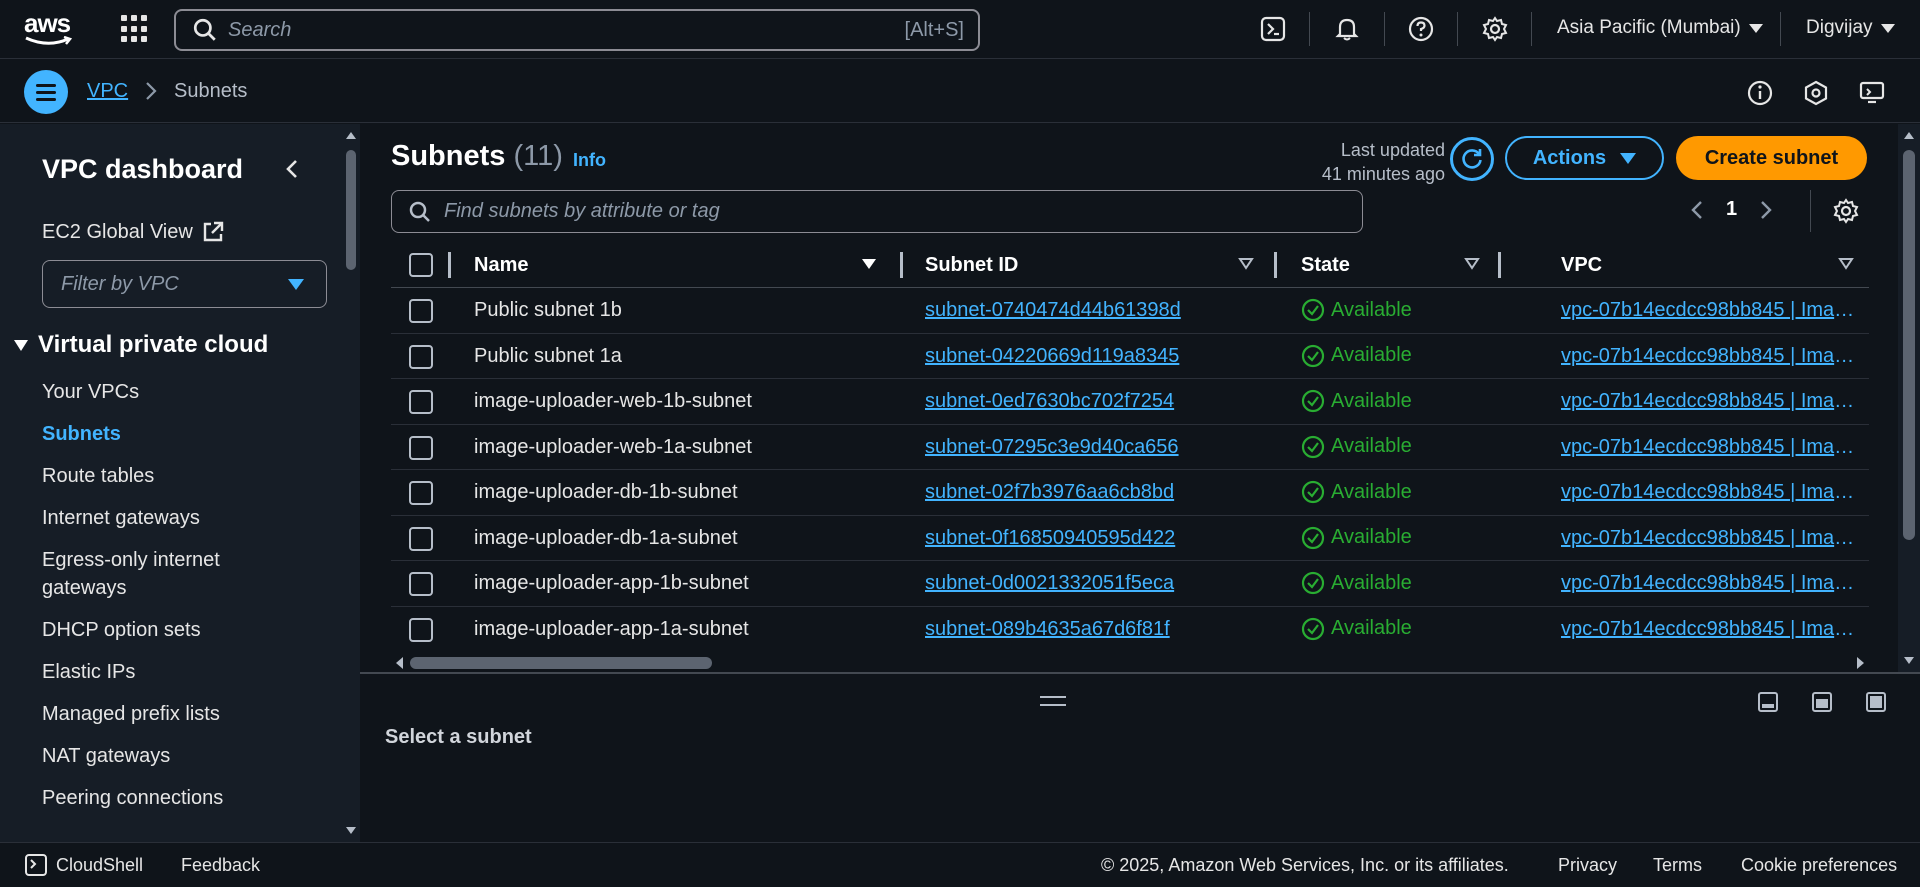 Image resolution: width=1920 pixels, height=887 pixels. Describe the element at coordinates (172, 672) in the screenshot. I see `sidebar-item-elastic-ips: Elastic IPs` at that location.